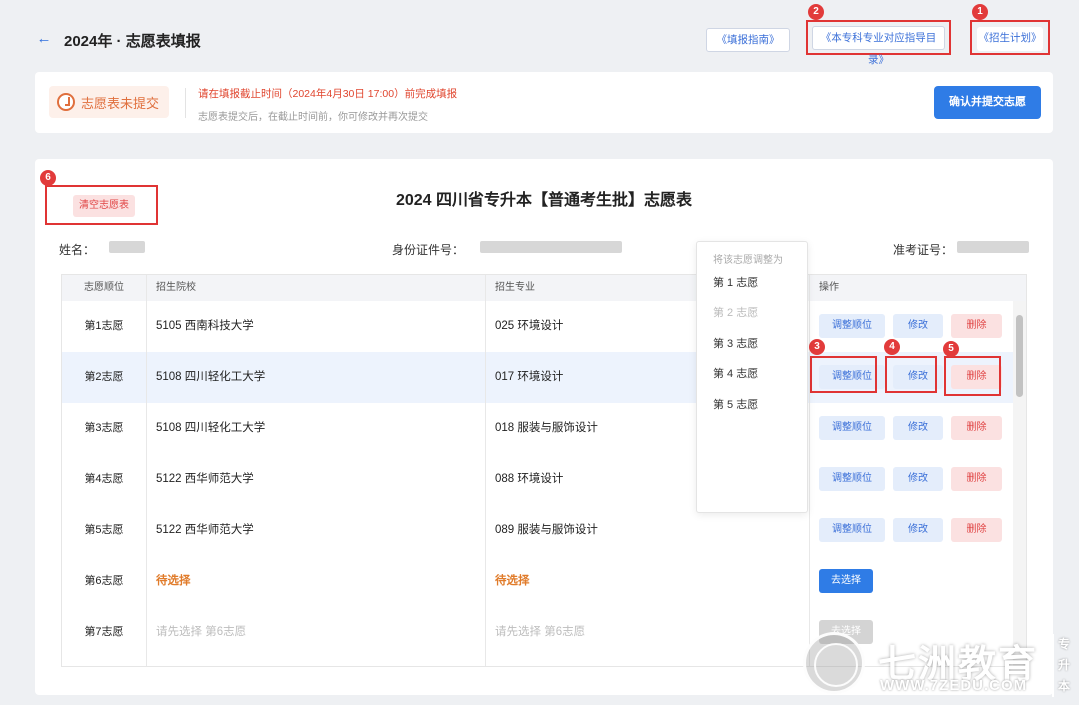  Describe the element at coordinates (529, 377) in the screenshot. I see `major-cell: 017 环境设计` at that location.